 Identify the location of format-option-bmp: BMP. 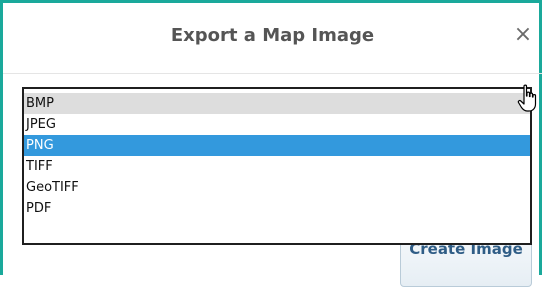
(277, 103).